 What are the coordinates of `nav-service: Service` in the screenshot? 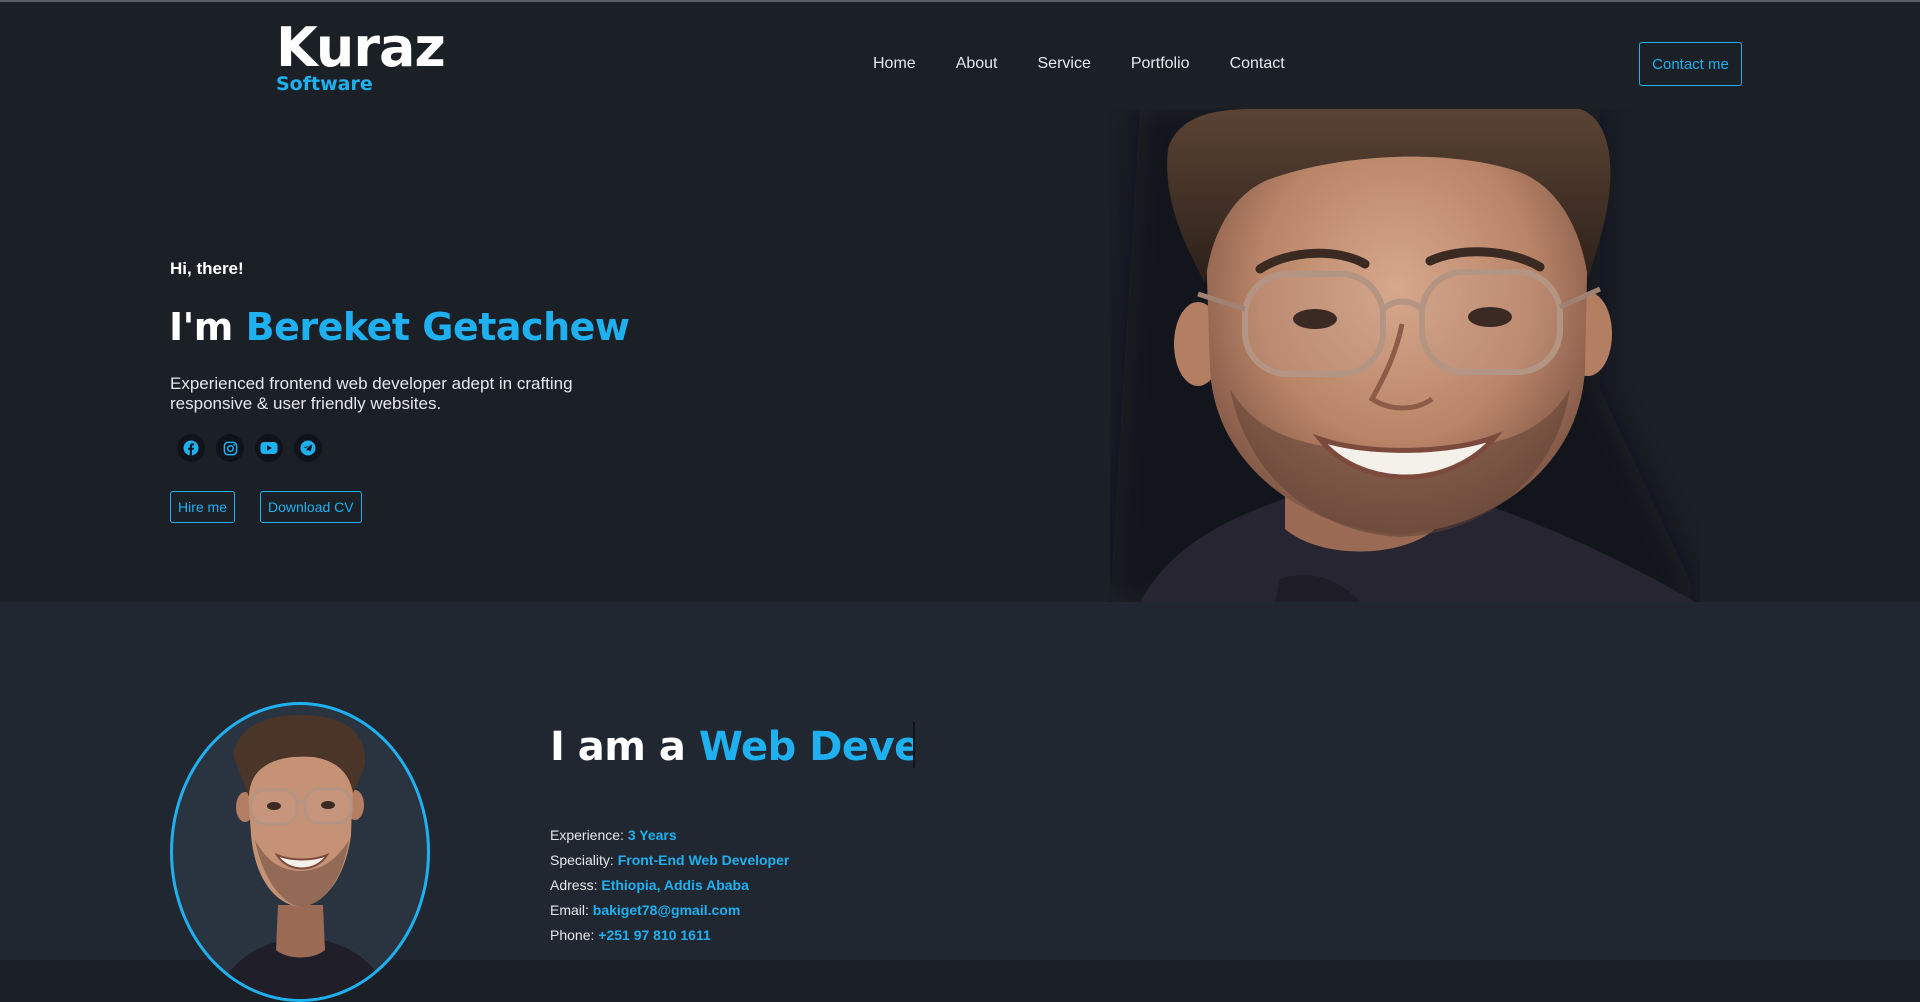 It's located at (1064, 64).